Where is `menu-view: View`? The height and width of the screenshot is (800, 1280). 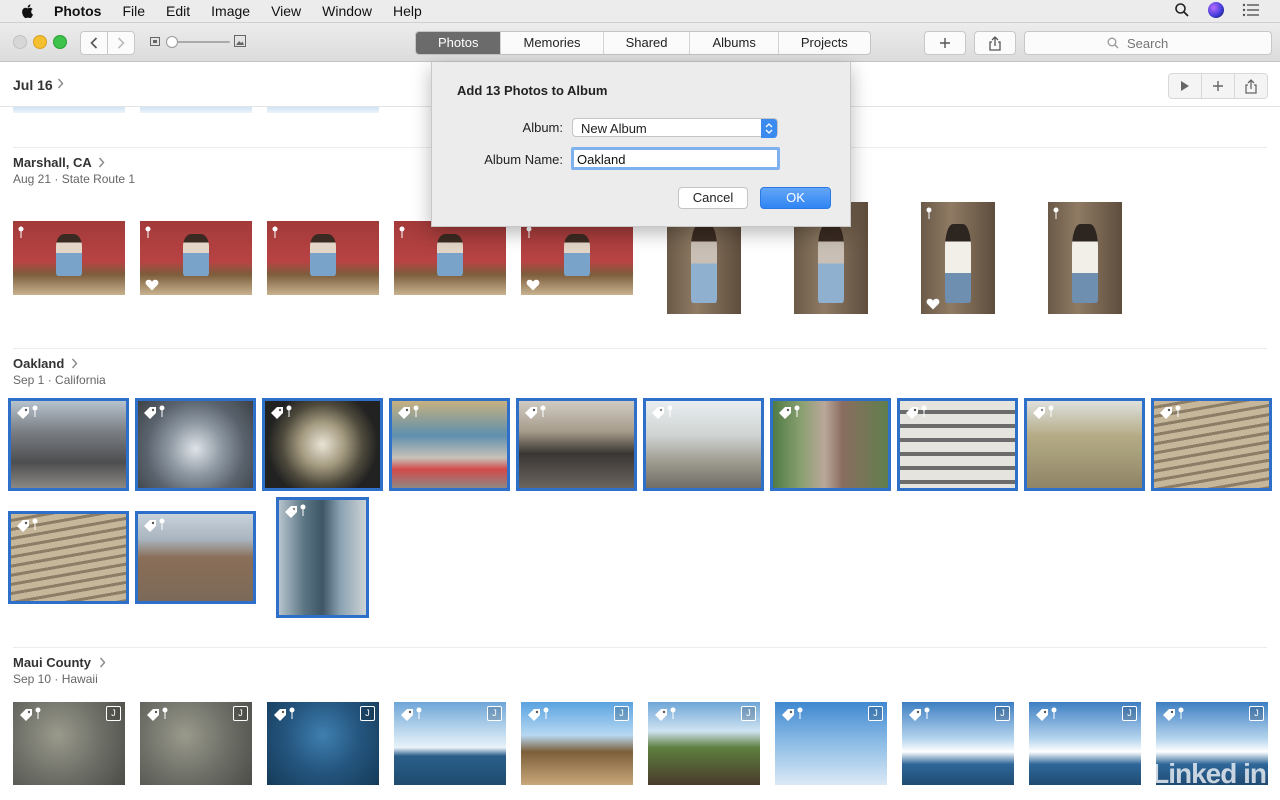 menu-view: View is located at coordinates (286, 11).